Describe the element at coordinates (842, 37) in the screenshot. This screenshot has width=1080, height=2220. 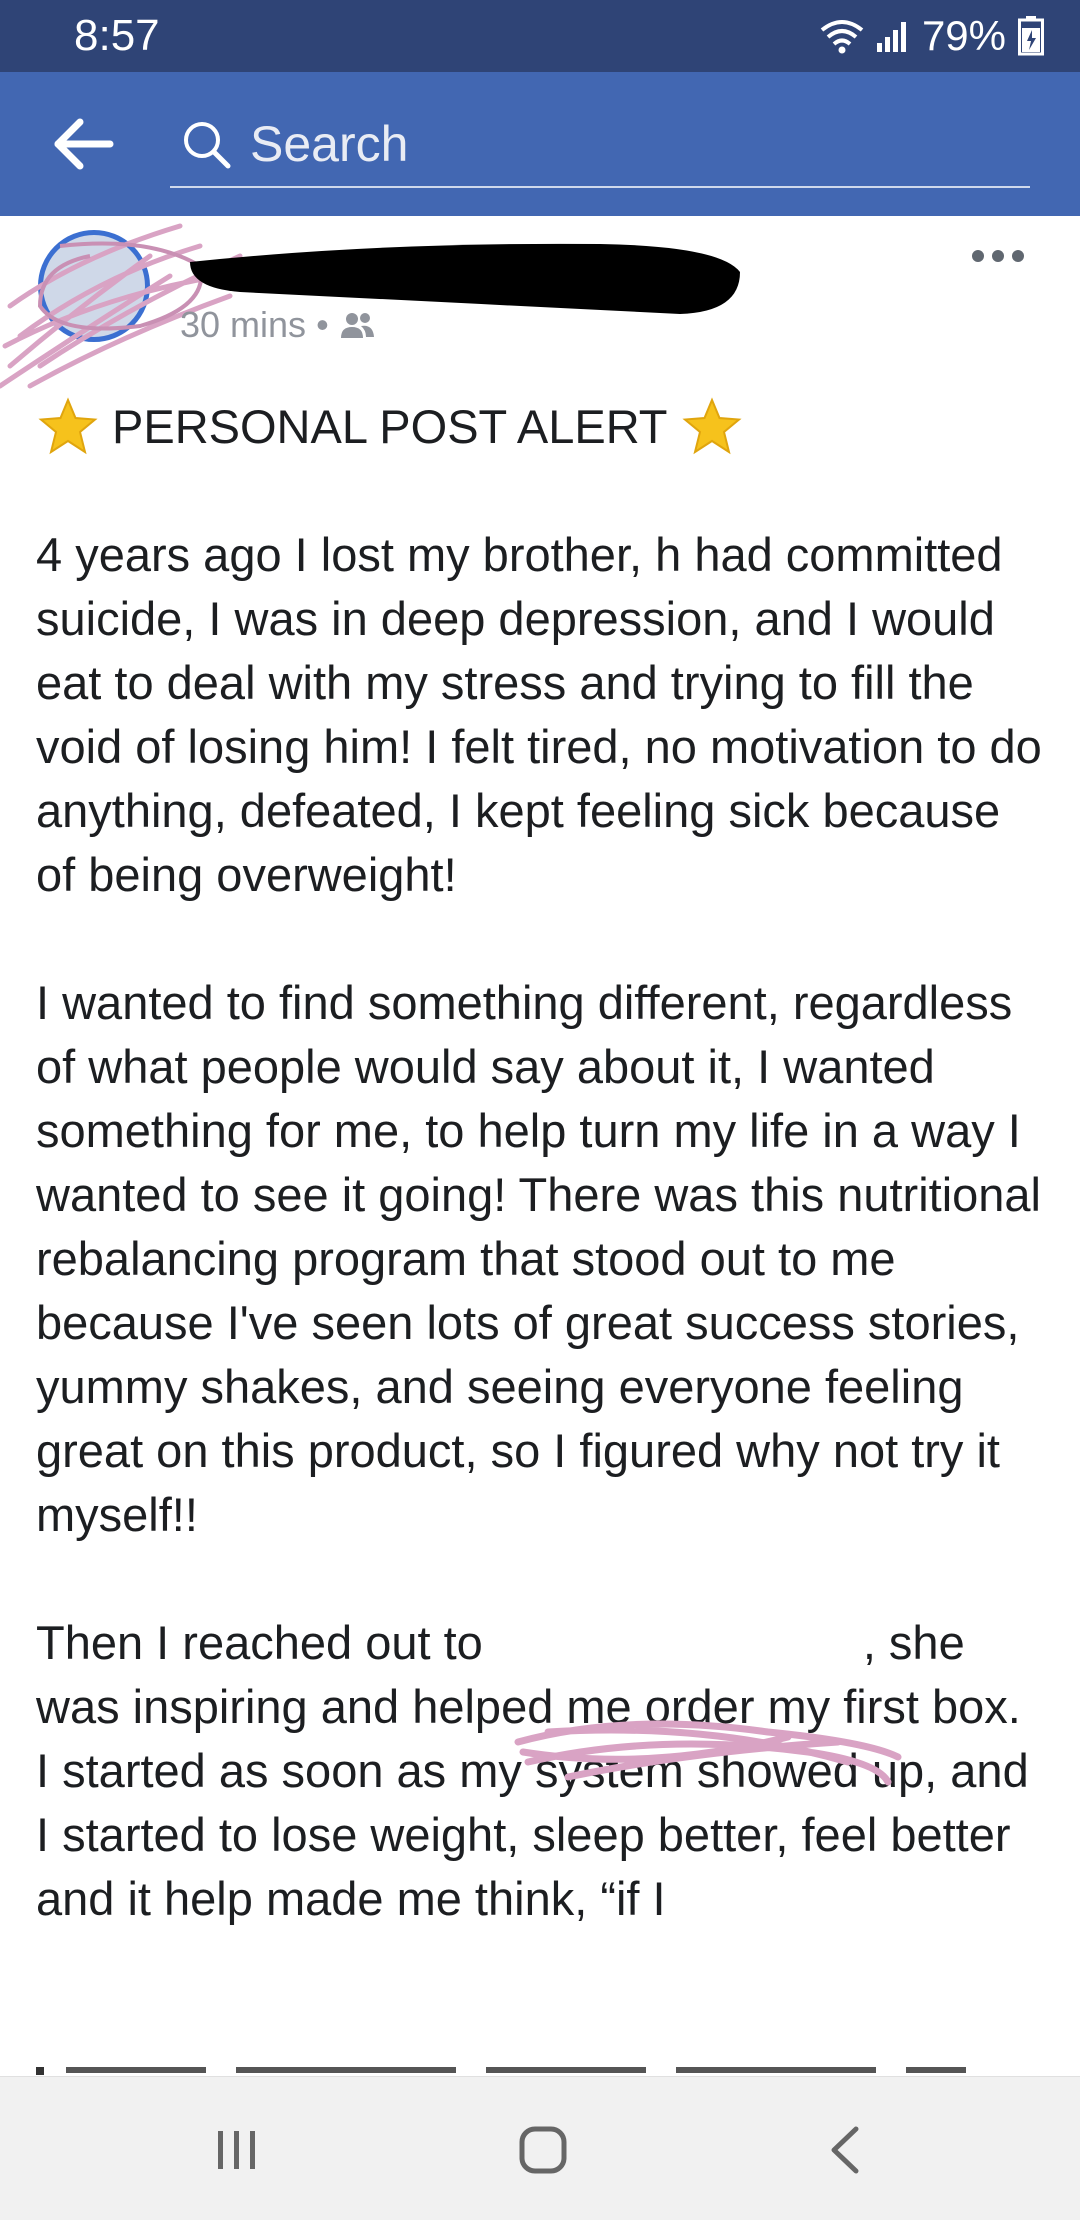
I see `wifi-icon` at that location.